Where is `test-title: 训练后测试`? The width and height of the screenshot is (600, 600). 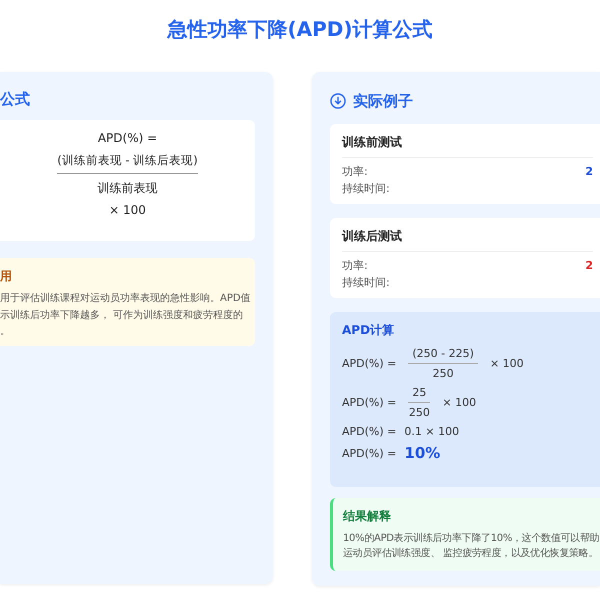
test-title: 训练后测试 is located at coordinates (467, 240).